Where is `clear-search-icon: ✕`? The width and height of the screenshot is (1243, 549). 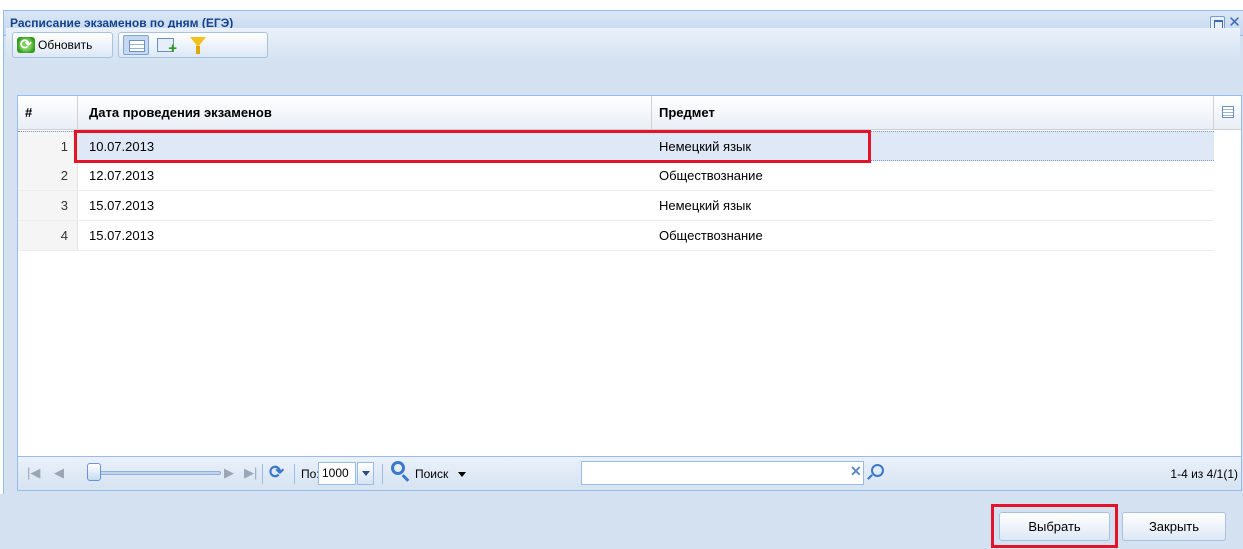 clear-search-icon: ✕ is located at coordinates (856, 471).